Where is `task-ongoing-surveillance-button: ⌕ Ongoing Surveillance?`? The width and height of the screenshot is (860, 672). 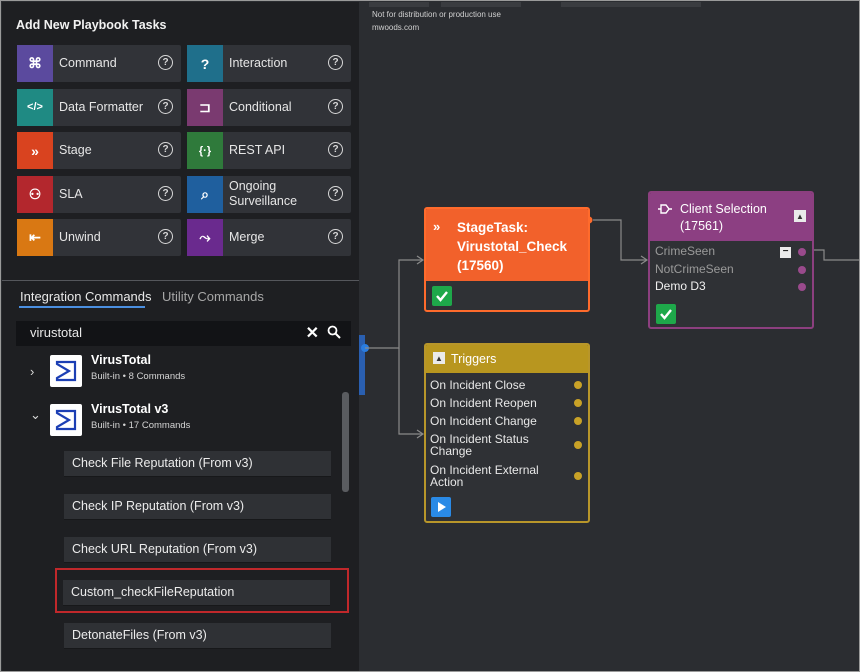
task-ongoing-surveillance-button: ⌕ Ongoing Surveillance? is located at coordinates (269, 194).